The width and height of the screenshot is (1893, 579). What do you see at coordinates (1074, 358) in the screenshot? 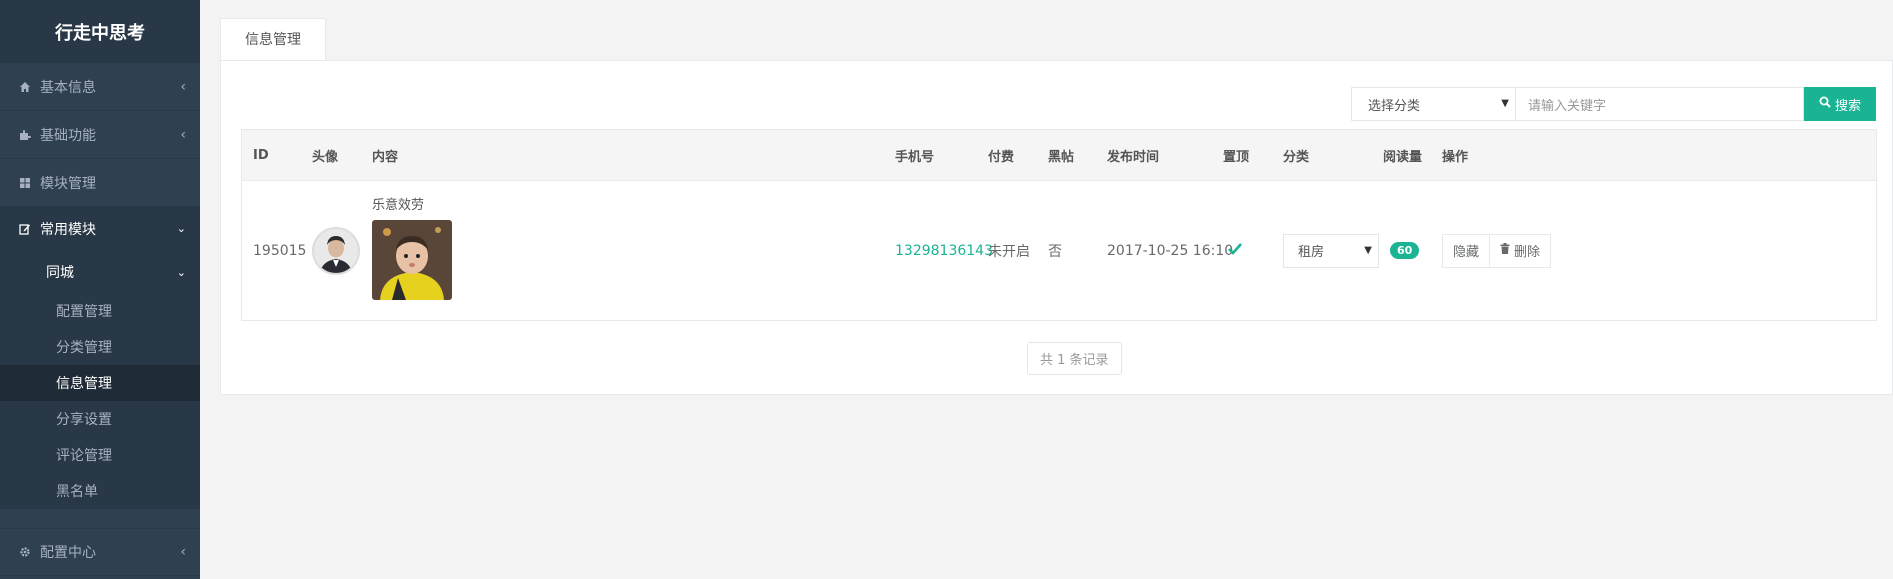
I see `pagination-summary: 共 1 条记录` at bounding box center [1074, 358].